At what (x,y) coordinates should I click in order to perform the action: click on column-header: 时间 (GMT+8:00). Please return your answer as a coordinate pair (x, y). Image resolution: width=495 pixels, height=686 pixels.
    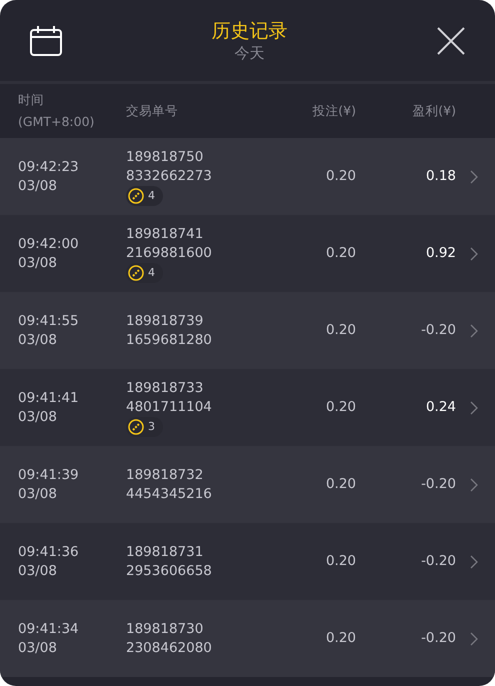
    Looking at the image, I should click on (57, 111).